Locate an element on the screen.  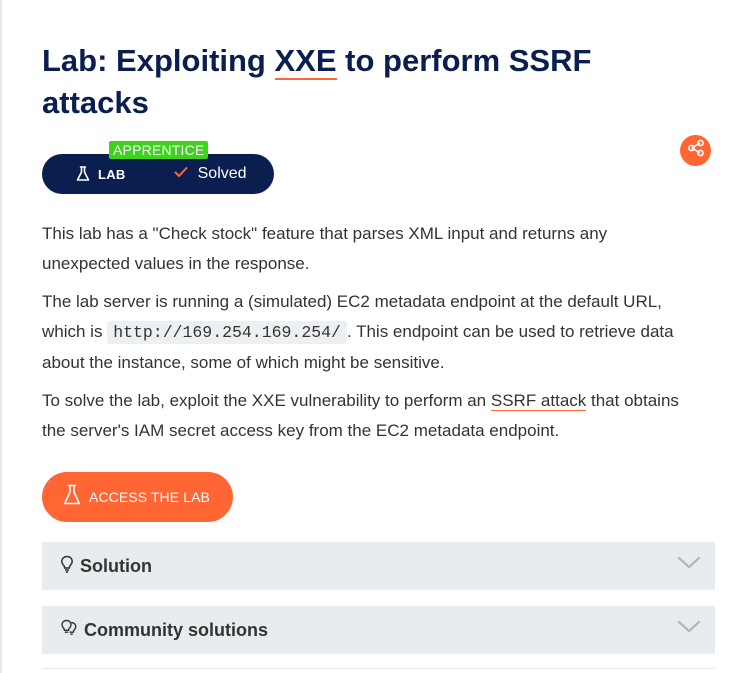
solution-accordion: Solution is located at coordinates (378, 566).